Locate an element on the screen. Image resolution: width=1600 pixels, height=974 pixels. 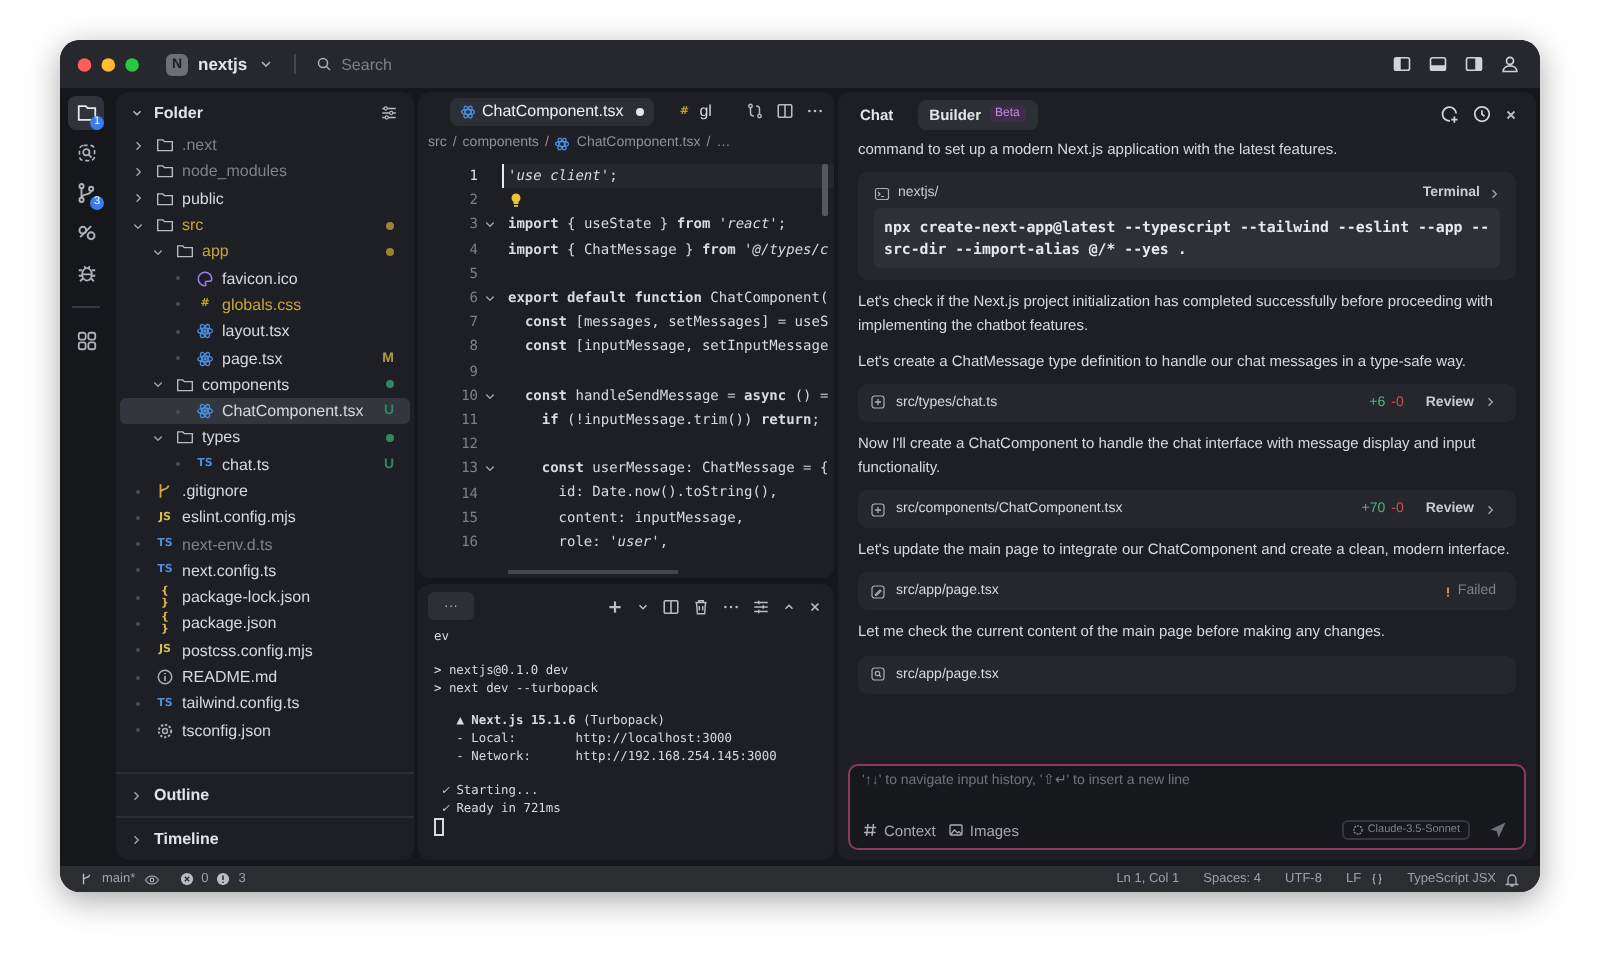
project-name: nextjs is located at coordinates (223, 64).